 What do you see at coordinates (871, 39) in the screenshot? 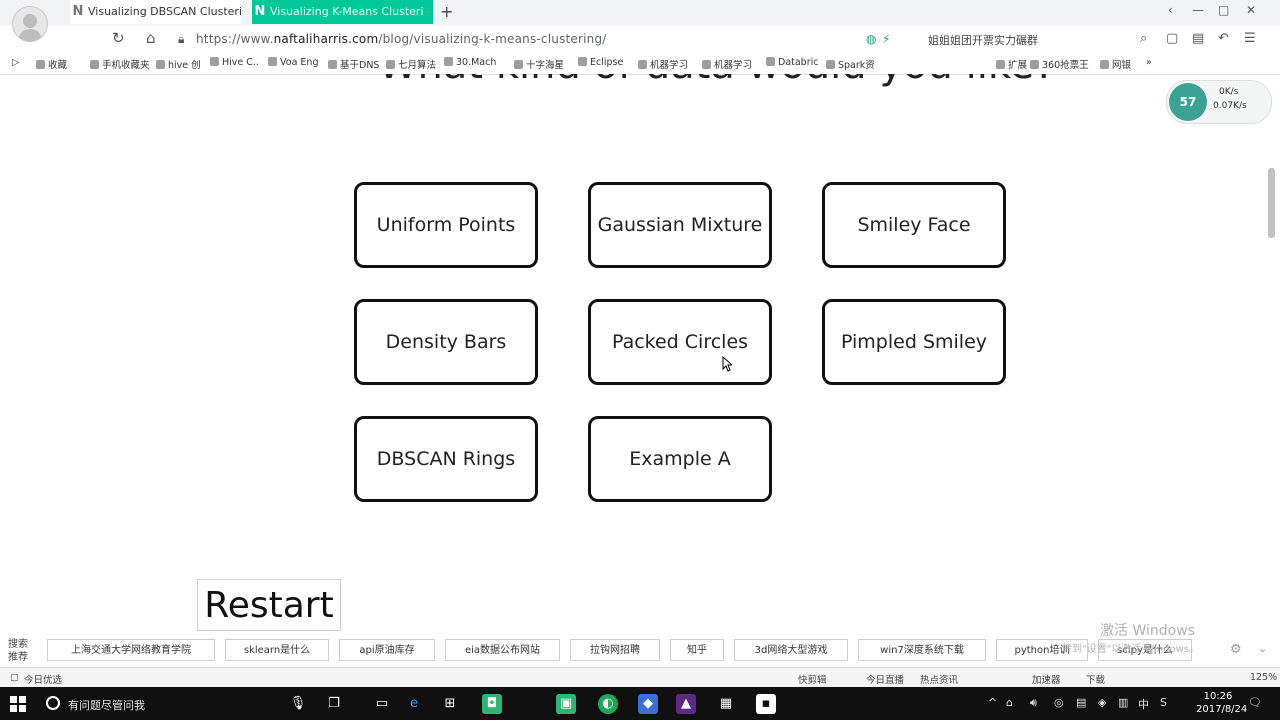
I see `security-shield-icon: ◍` at bounding box center [871, 39].